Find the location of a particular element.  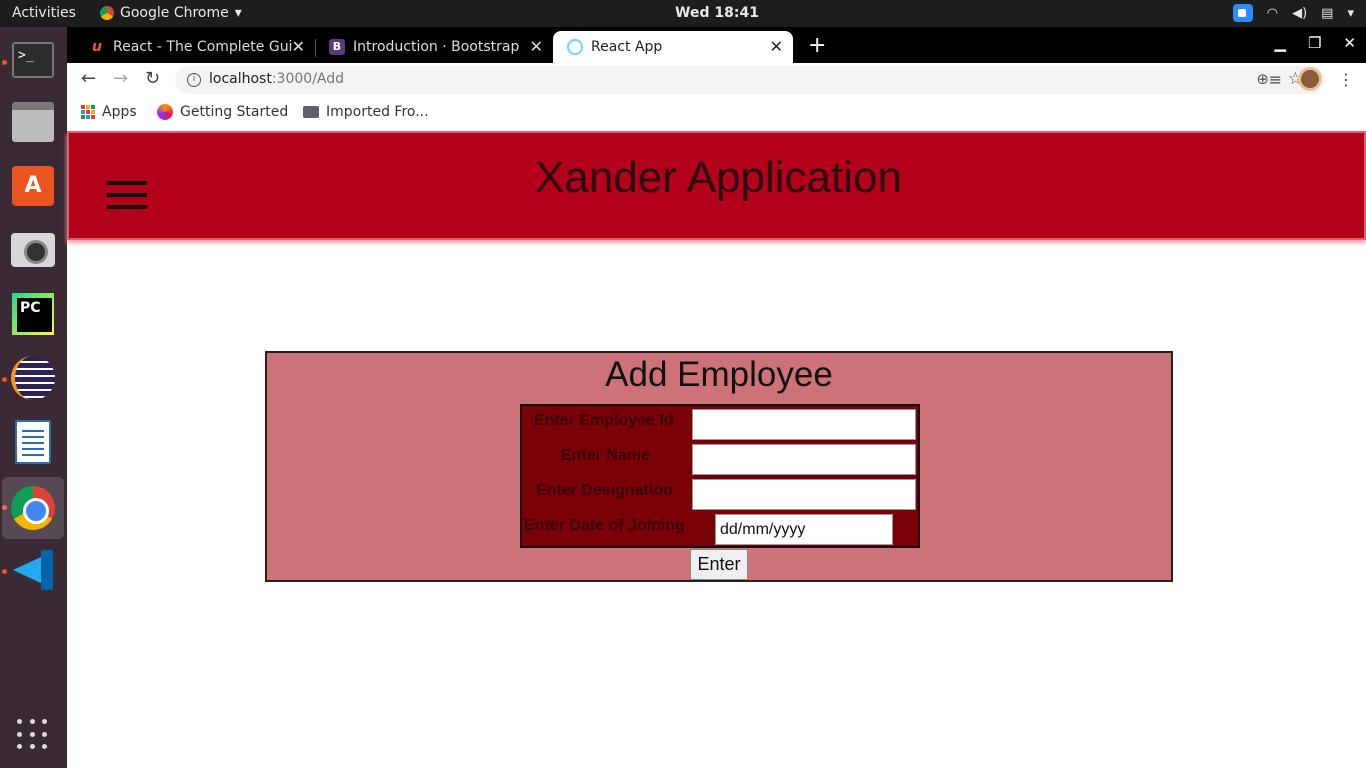

folder-icon is located at coordinates (311, 112).